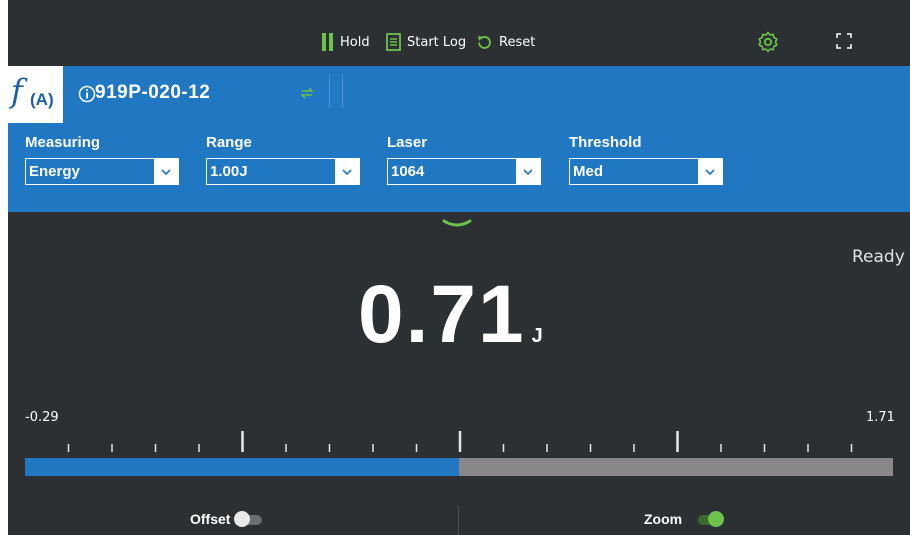  I want to click on threshold-label: Threshold, so click(605, 142).